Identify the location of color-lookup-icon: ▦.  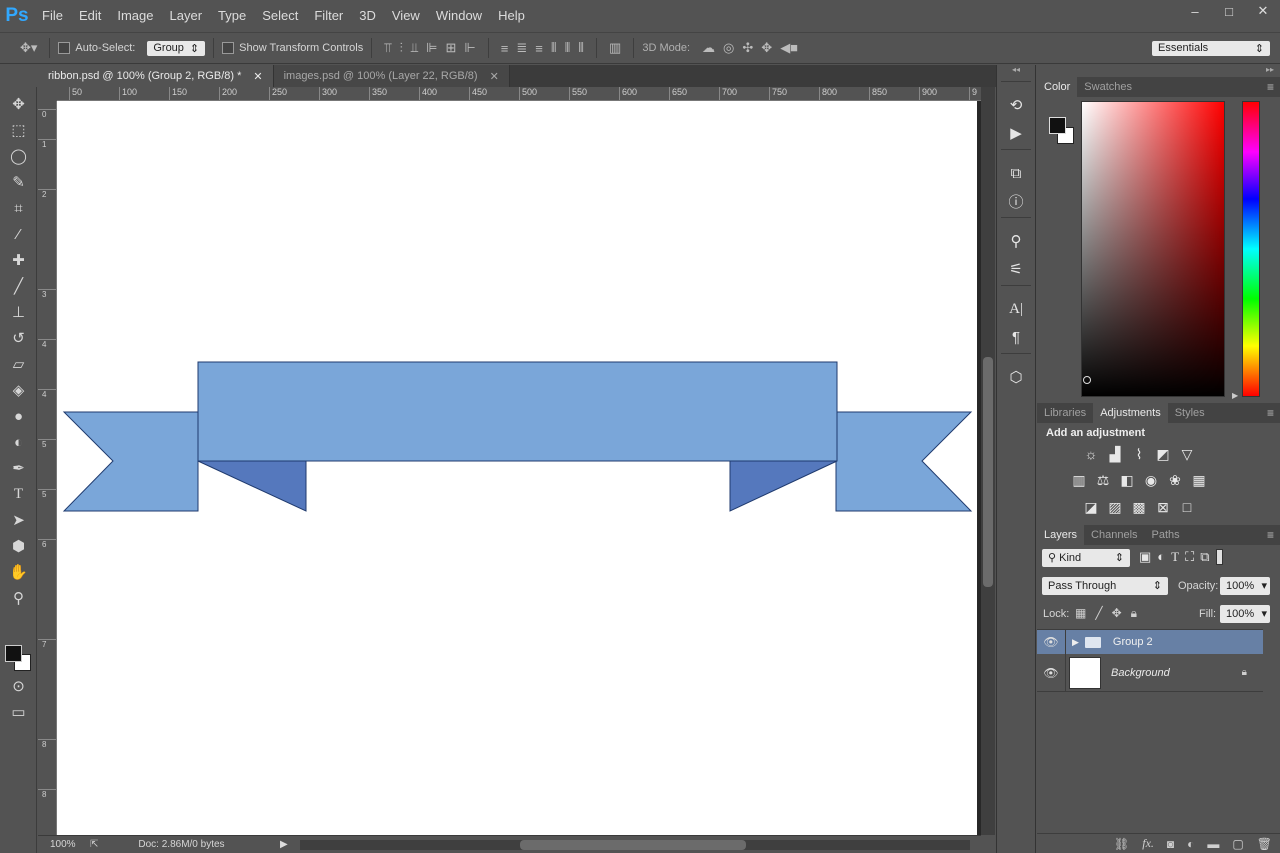
(1199, 480).